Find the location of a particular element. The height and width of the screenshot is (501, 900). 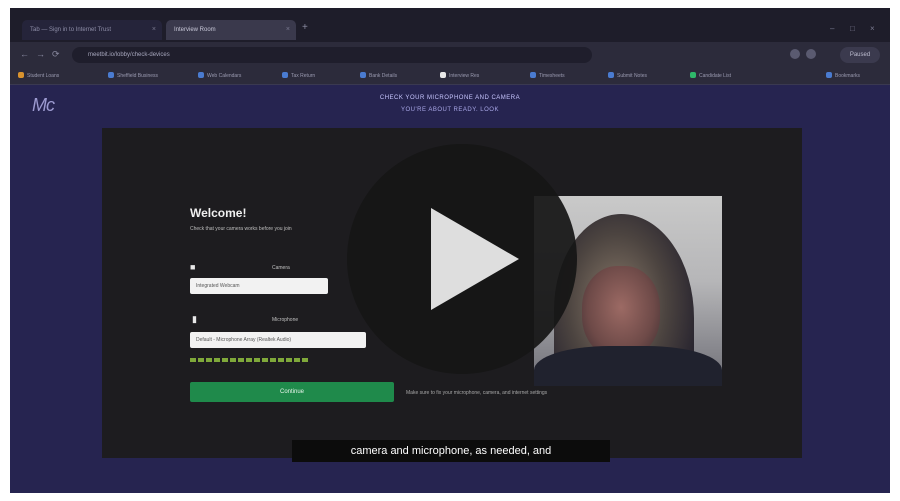

page-subtitle: YOU'RE ABOUT READY. LOOK is located at coordinates (450, 110).